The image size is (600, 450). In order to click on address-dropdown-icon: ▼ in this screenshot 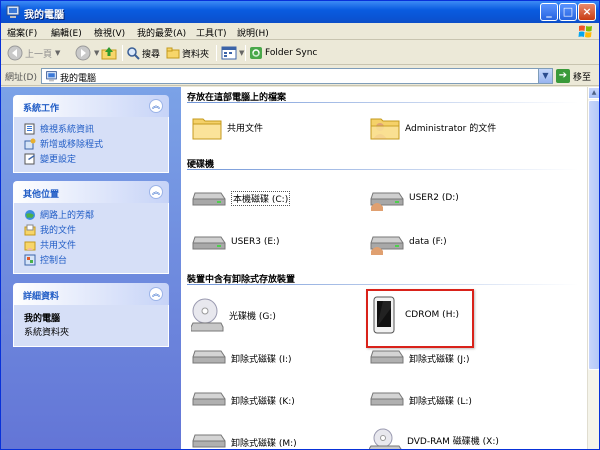, I will do `click(545, 76)`.